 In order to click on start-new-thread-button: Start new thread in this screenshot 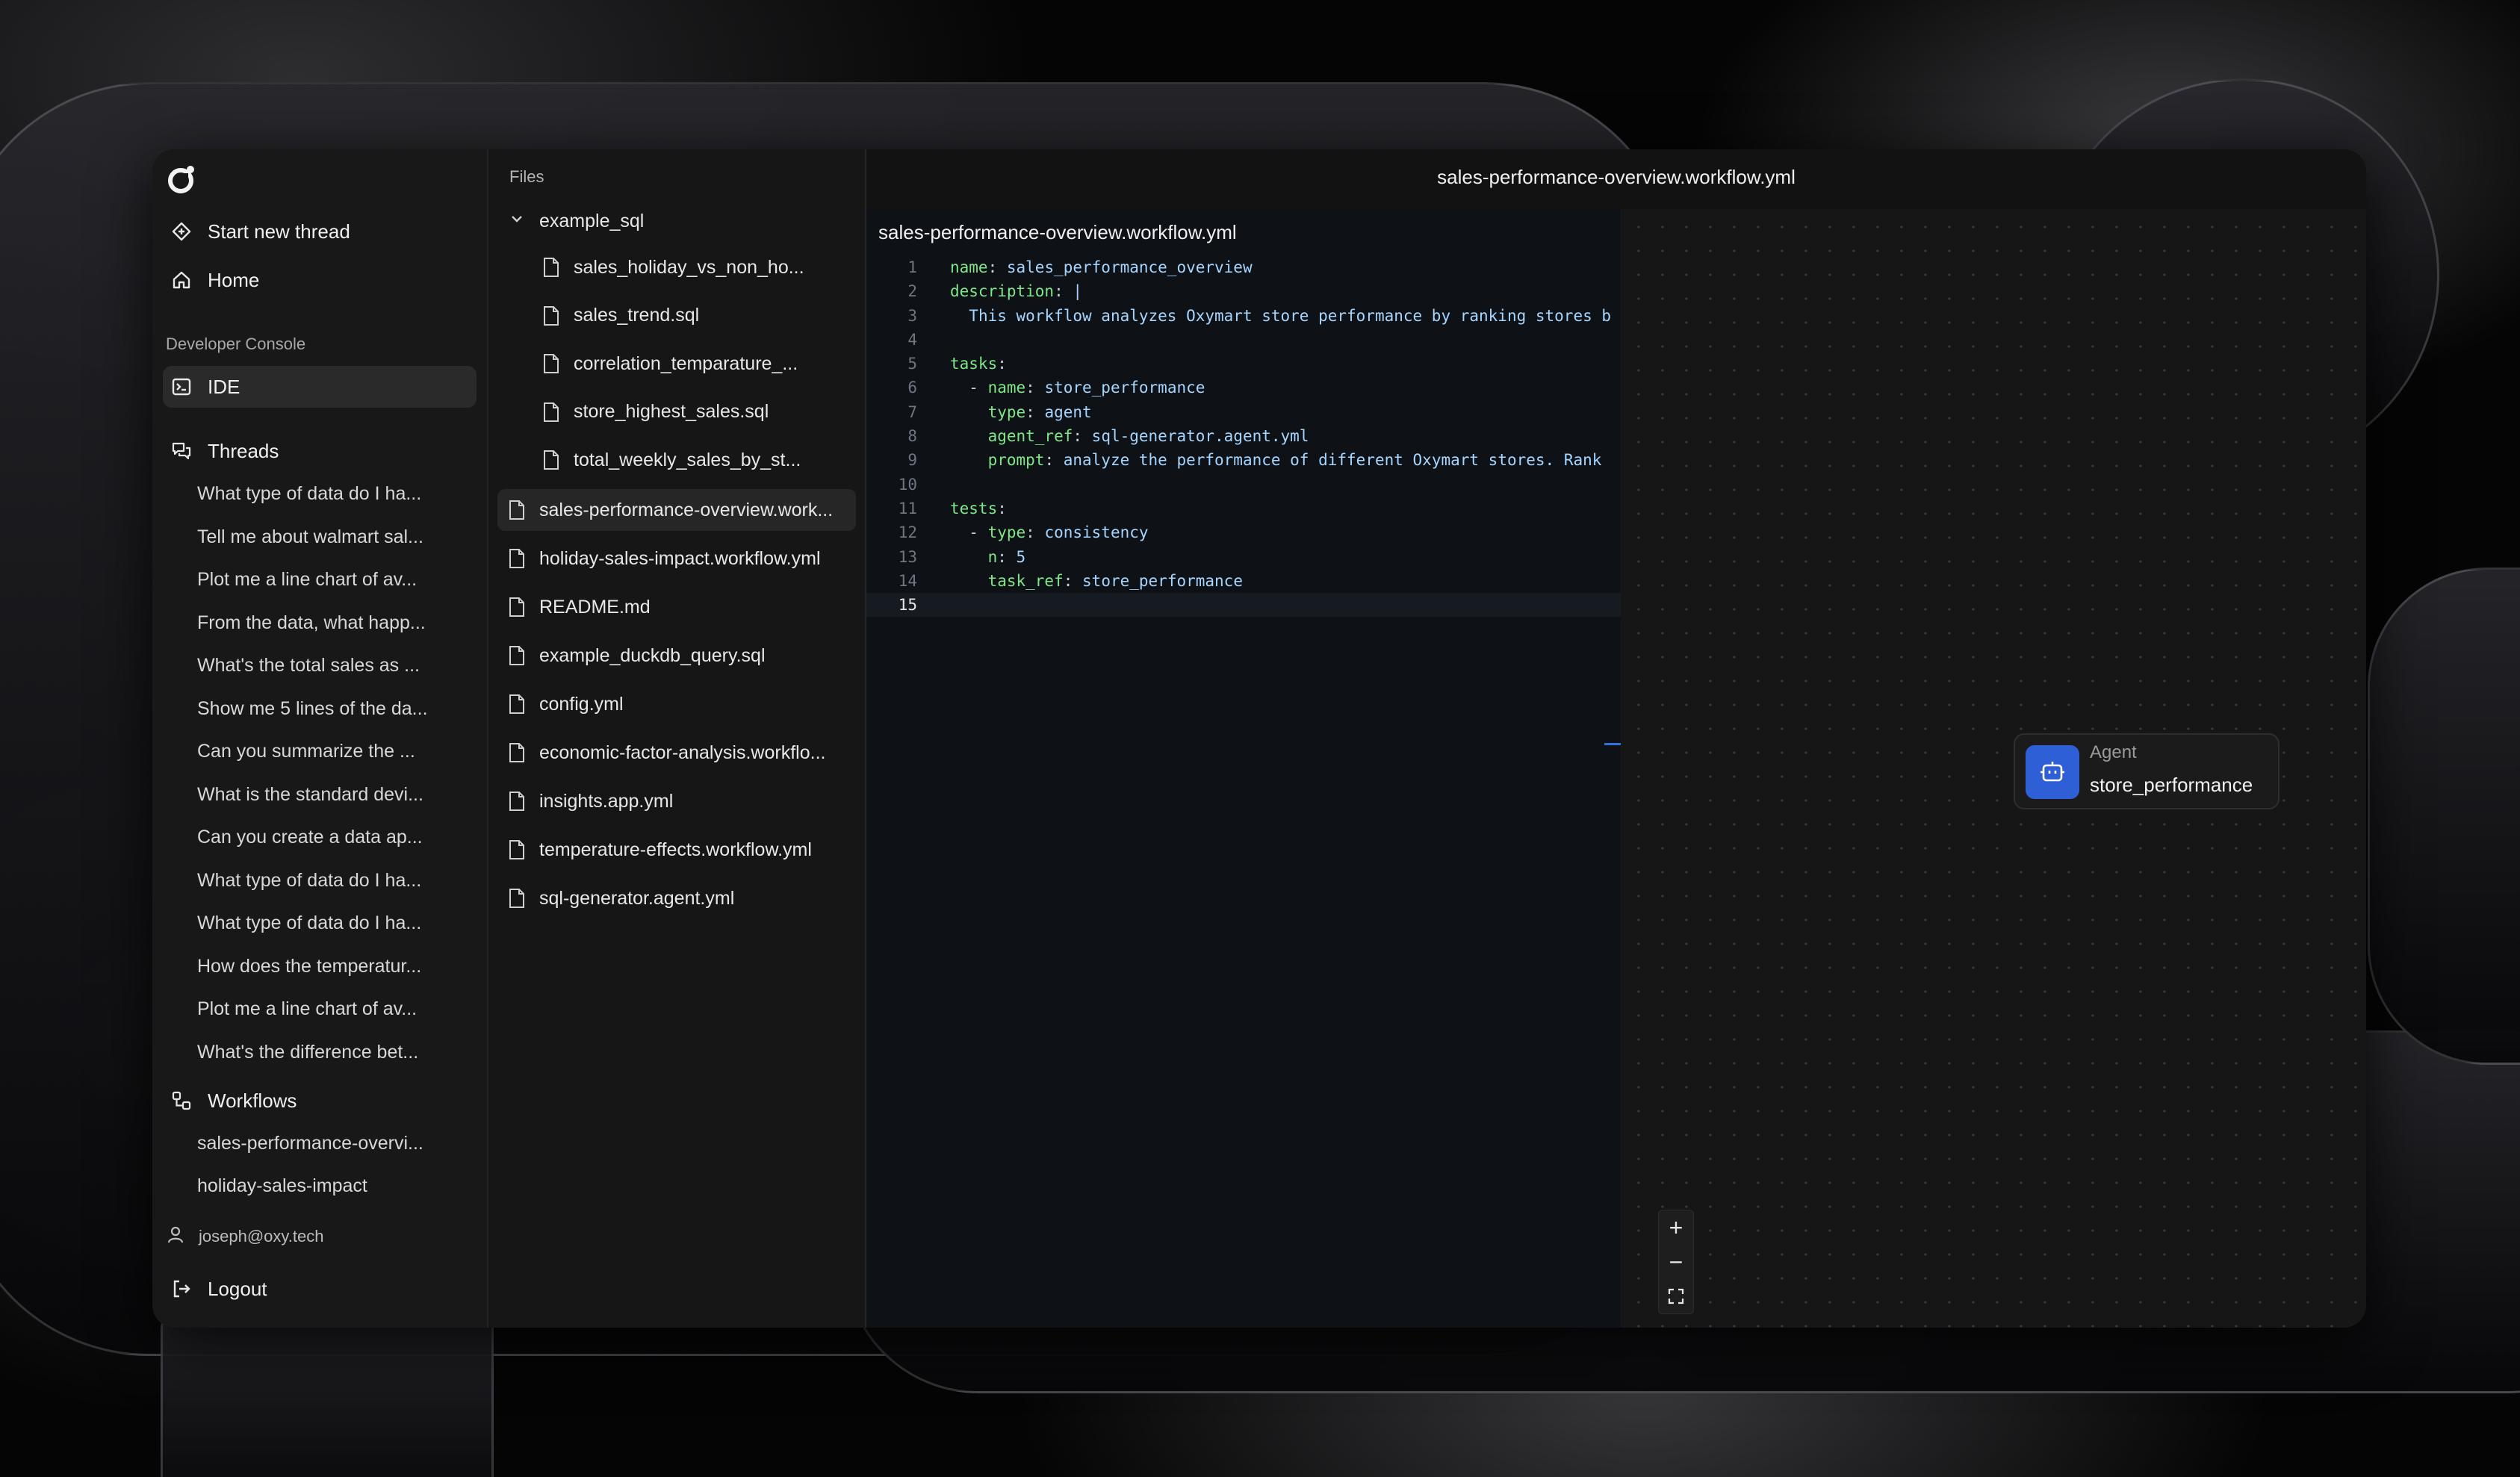, I will do `click(320, 231)`.